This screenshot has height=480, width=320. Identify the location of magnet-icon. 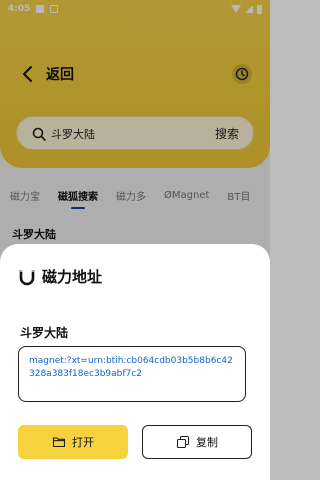
(27, 277).